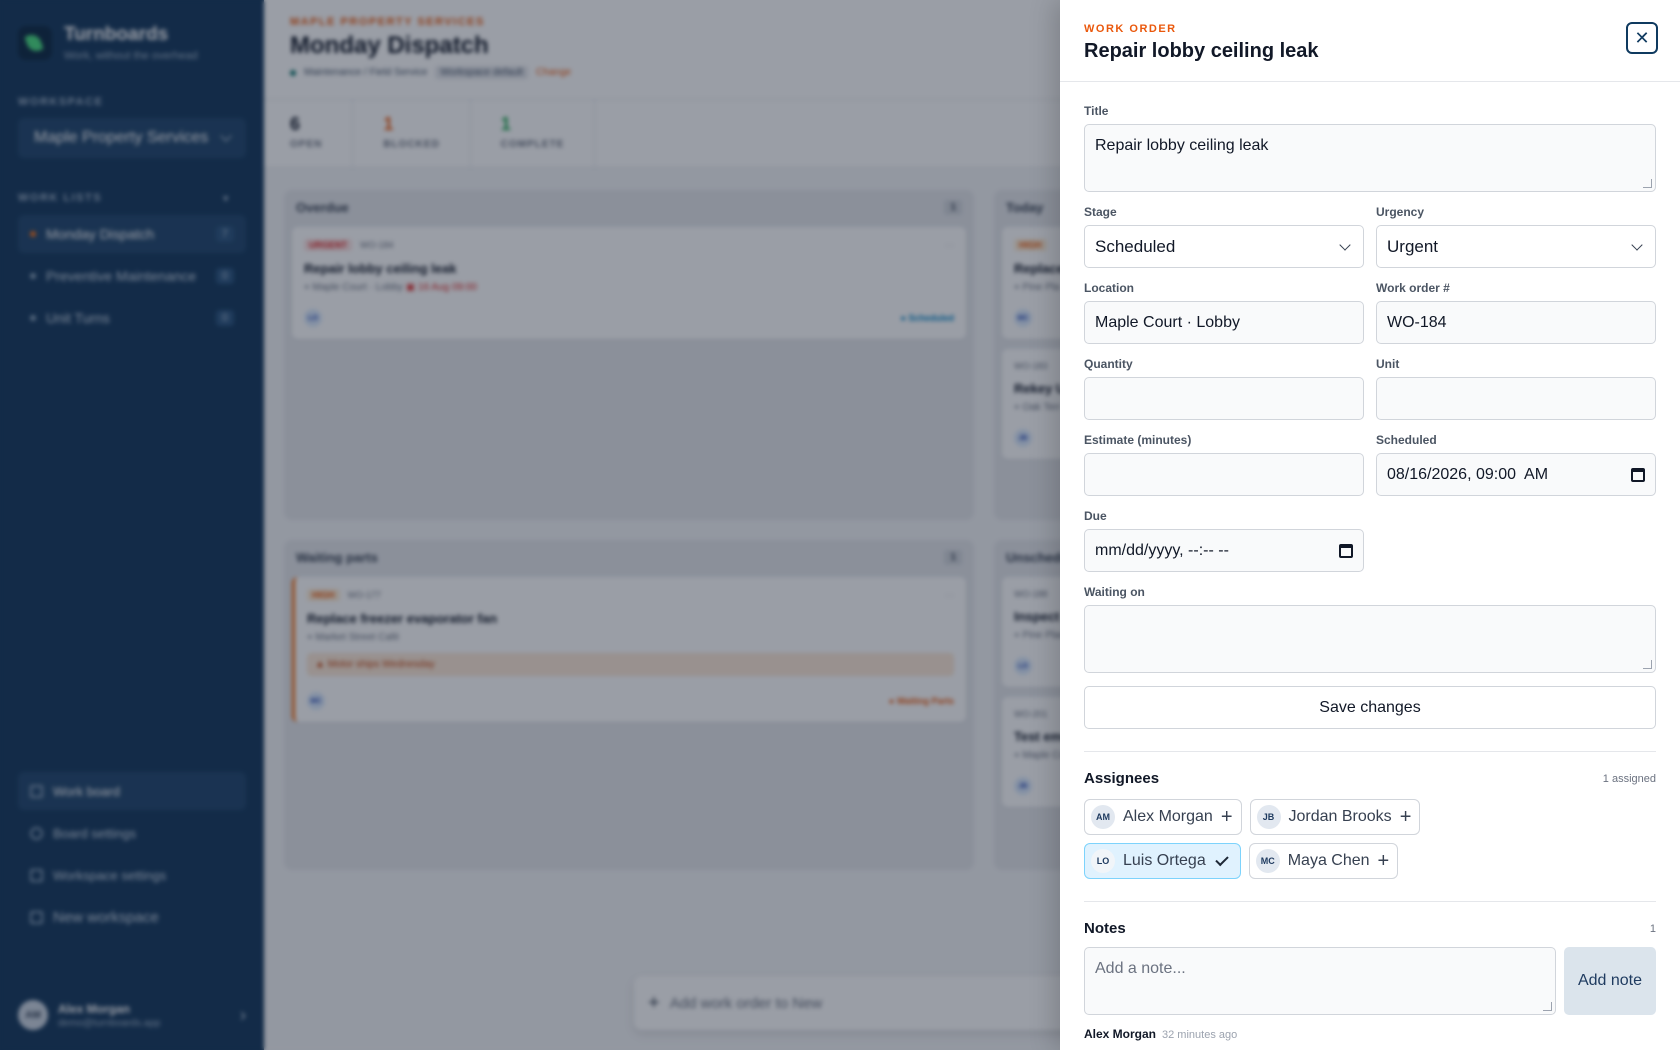 The width and height of the screenshot is (1680, 1050). I want to click on estimate-input, so click(1224, 474).